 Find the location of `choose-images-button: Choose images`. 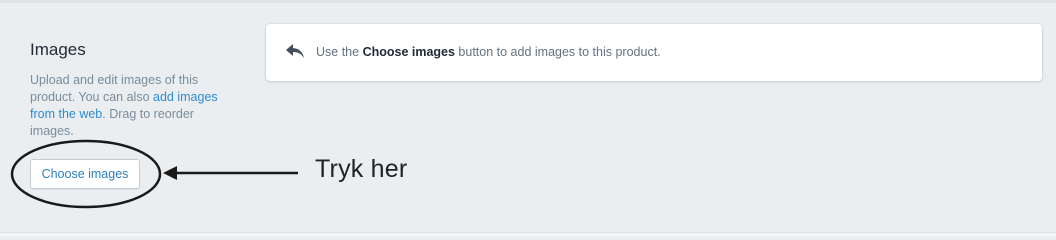

choose-images-button: Choose images is located at coordinates (85, 174).